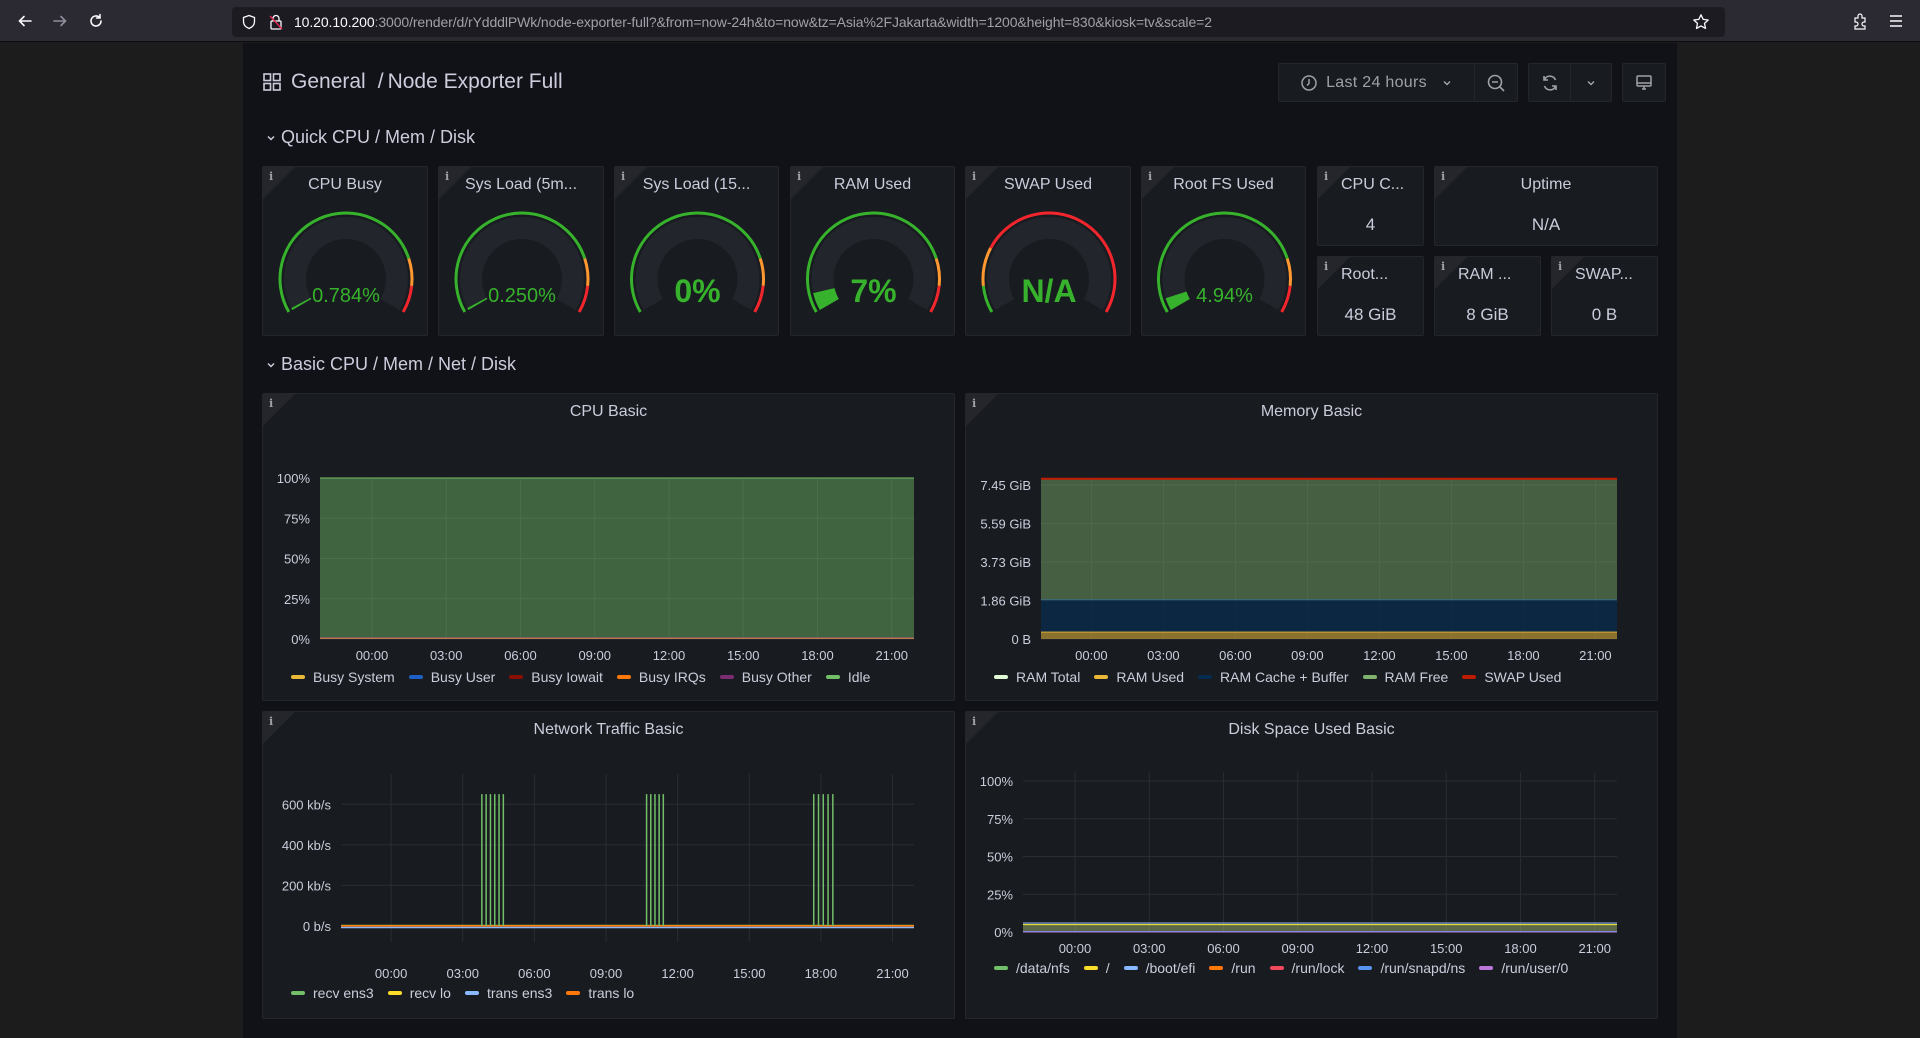 The width and height of the screenshot is (1920, 1038). What do you see at coordinates (25, 21) in the screenshot?
I see `back-button` at bounding box center [25, 21].